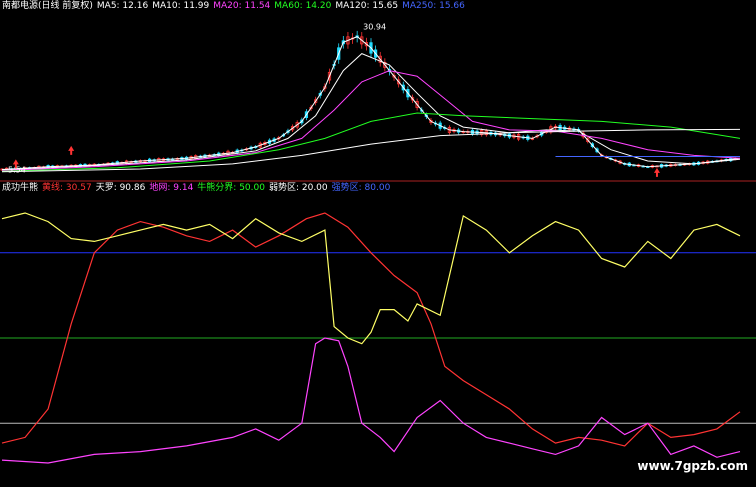  I want to click on price-high-label: 30.94, so click(374, 27).